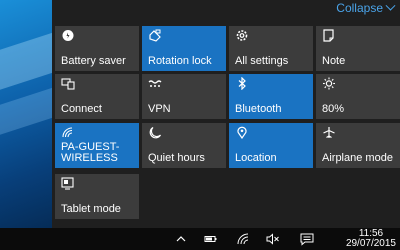  What do you see at coordinates (370, 243) in the screenshot?
I see `clock-date: 29/07/2015` at bounding box center [370, 243].